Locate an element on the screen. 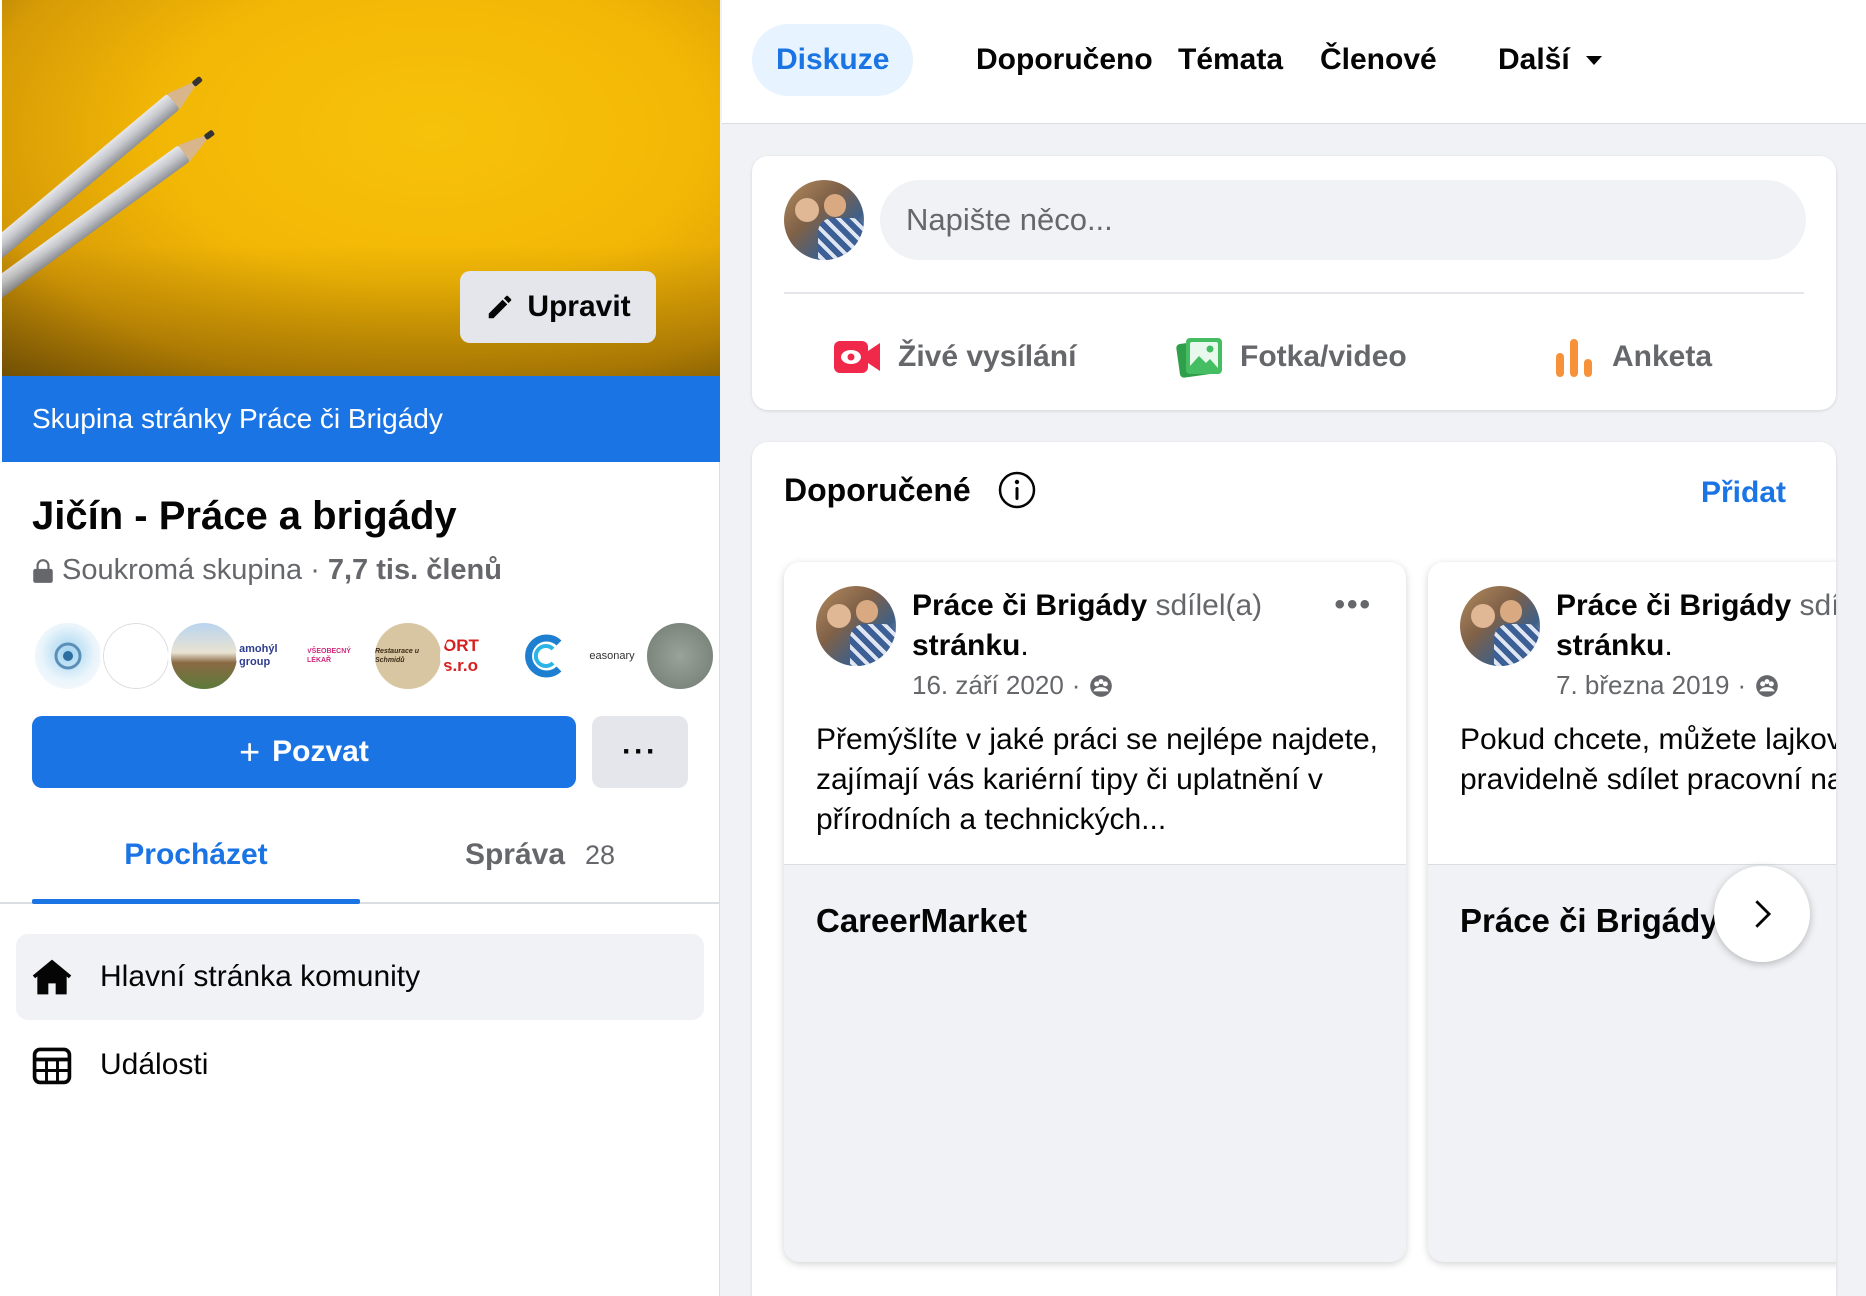 The height and width of the screenshot is (1296, 1866). carousel-next-button is located at coordinates (1762, 914).